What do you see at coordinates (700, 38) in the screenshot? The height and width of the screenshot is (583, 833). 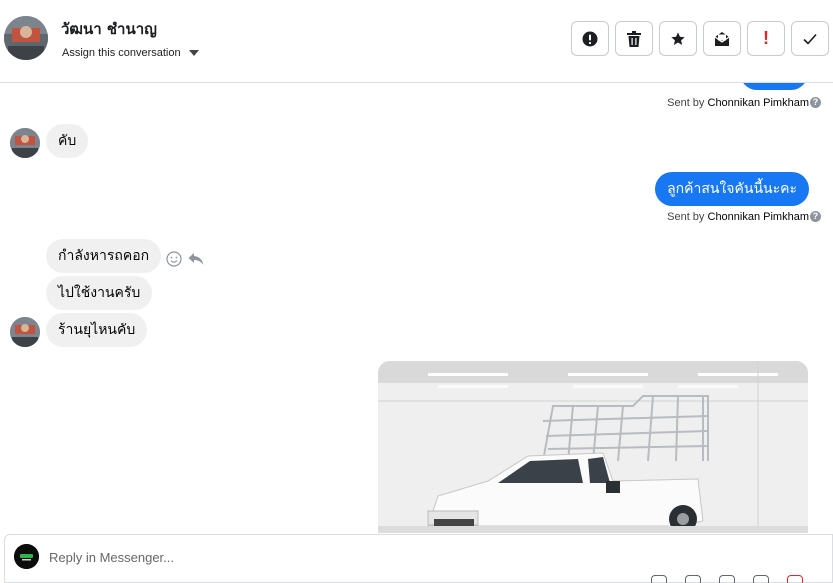 I see `conversation-toolbar: !` at bounding box center [700, 38].